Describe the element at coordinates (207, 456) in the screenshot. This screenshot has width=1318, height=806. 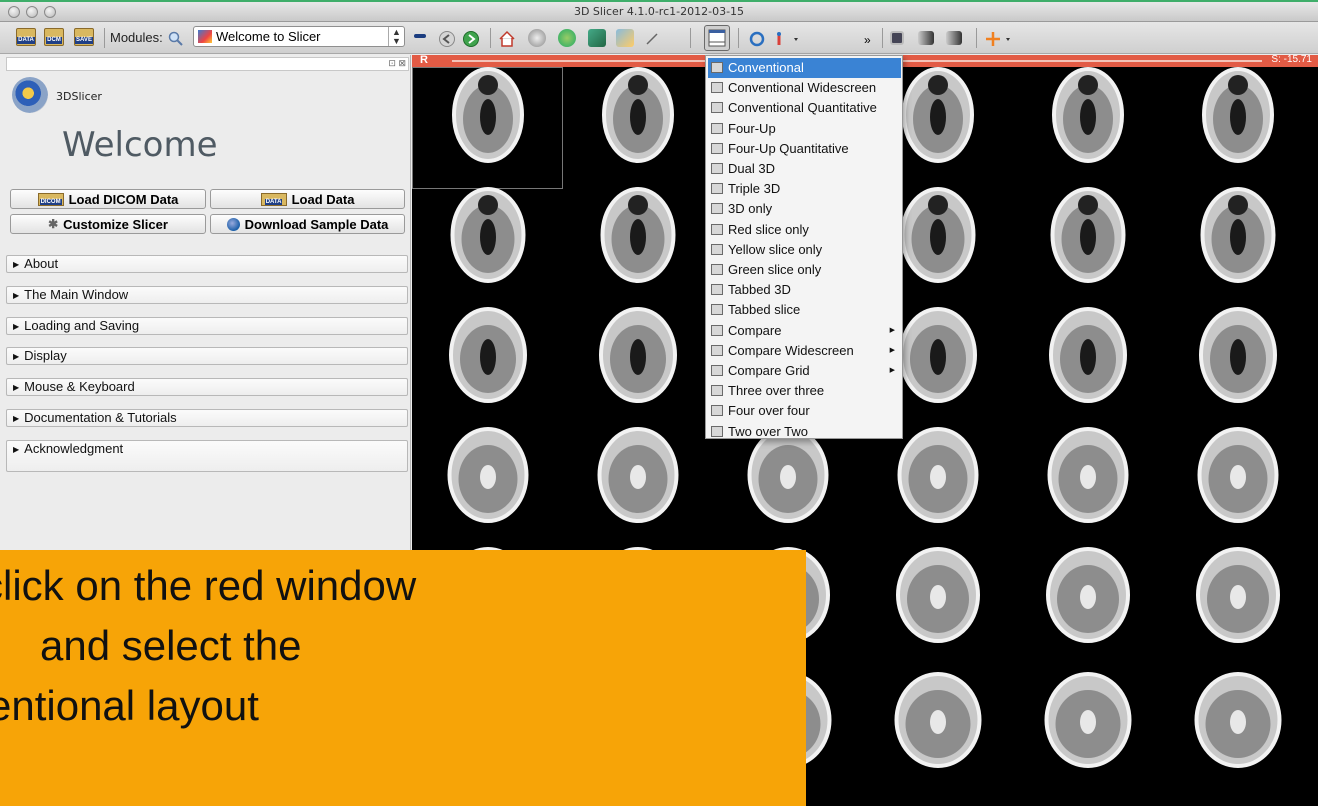
I see `section-acknowledgment: ▶ Acknowledgment` at that location.